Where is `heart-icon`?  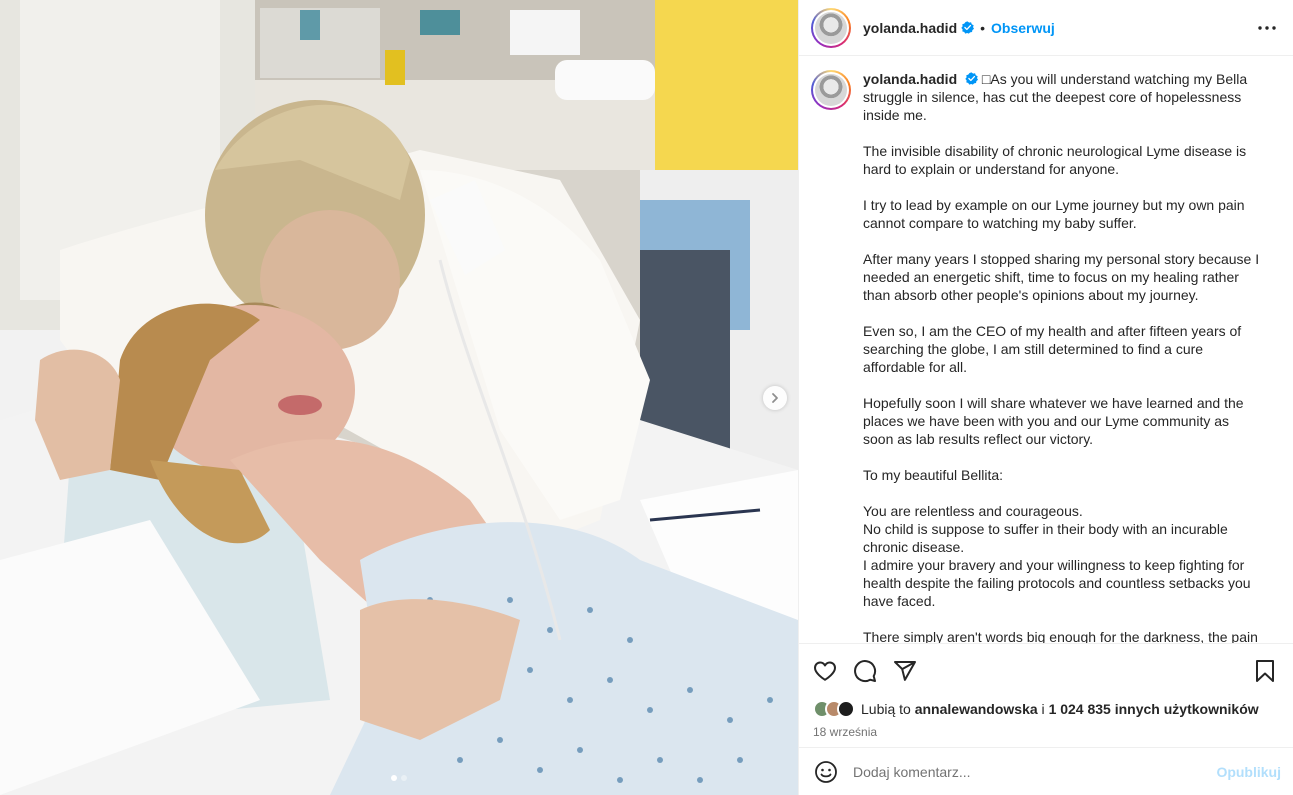
heart-icon is located at coordinates (825, 671).